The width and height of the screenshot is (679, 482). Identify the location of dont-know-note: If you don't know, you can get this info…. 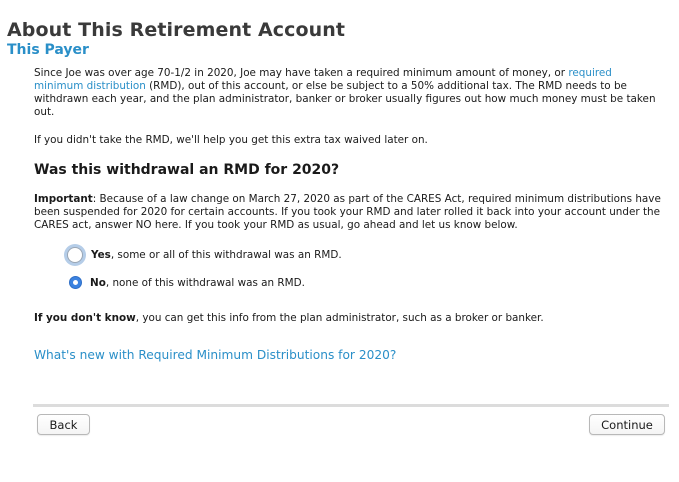
(349, 318).